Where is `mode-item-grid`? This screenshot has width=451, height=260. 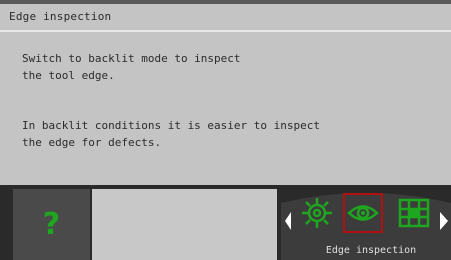 mode-item-grid is located at coordinates (414, 213).